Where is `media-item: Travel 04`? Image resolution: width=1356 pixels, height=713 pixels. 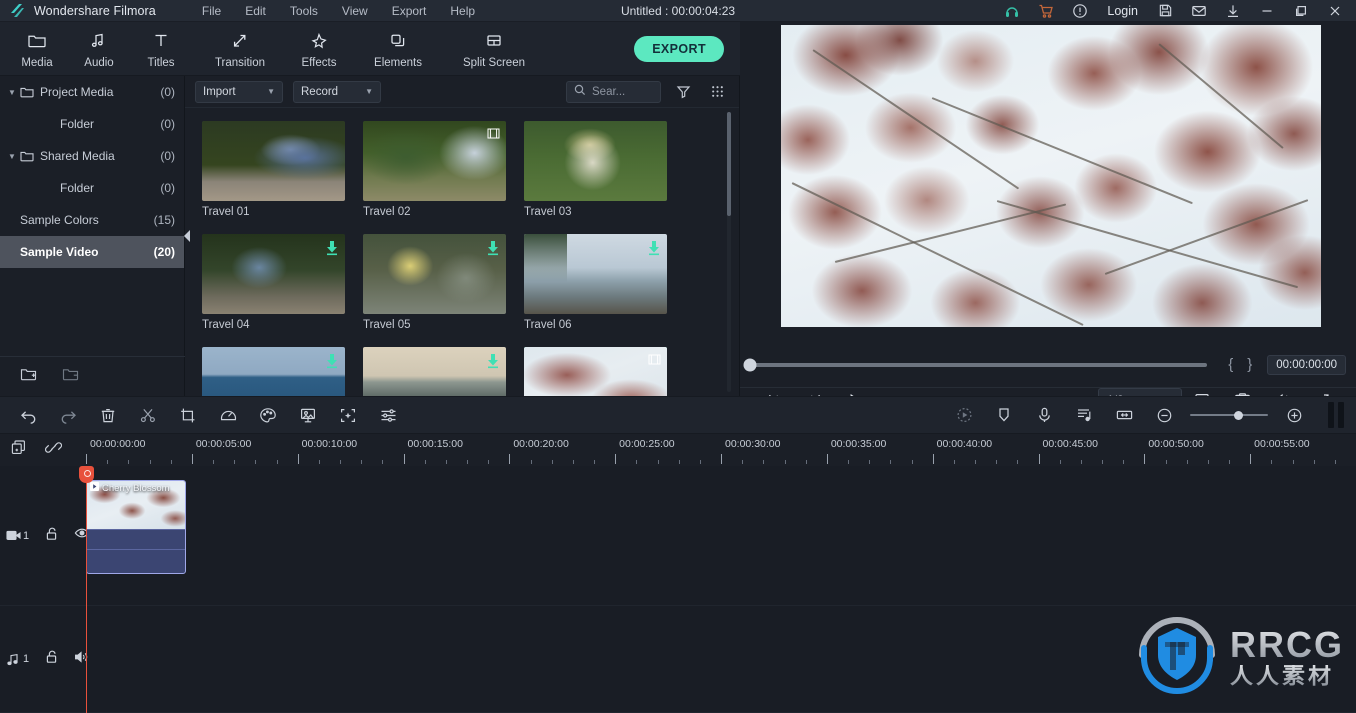 media-item: Travel 04 is located at coordinates (273, 282).